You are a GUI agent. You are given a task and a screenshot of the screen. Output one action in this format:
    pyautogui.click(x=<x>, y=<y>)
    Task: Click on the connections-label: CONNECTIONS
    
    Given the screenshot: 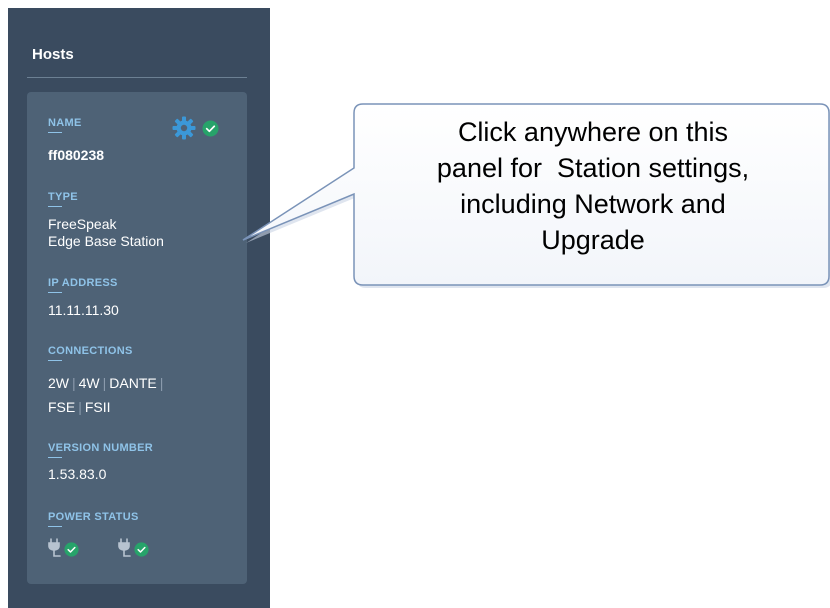 What is the action you would take?
    pyautogui.click(x=90, y=351)
    